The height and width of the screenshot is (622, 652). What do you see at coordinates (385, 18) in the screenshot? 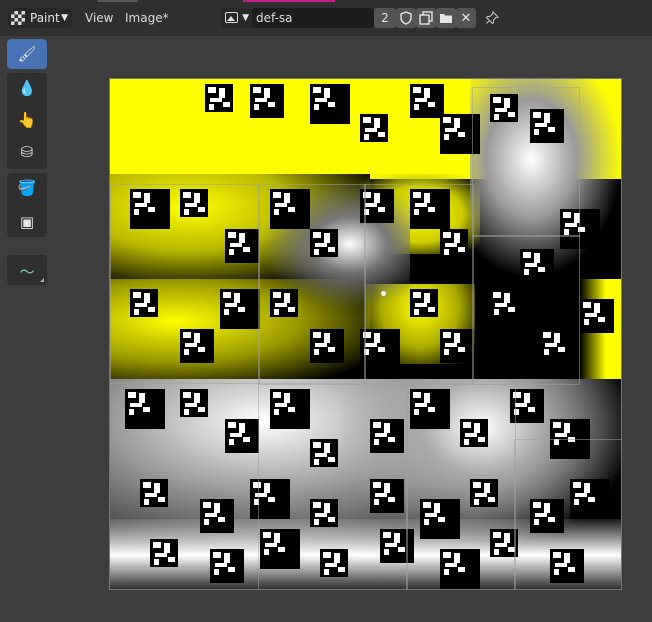
I see `image-users-count: 2` at bounding box center [385, 18].